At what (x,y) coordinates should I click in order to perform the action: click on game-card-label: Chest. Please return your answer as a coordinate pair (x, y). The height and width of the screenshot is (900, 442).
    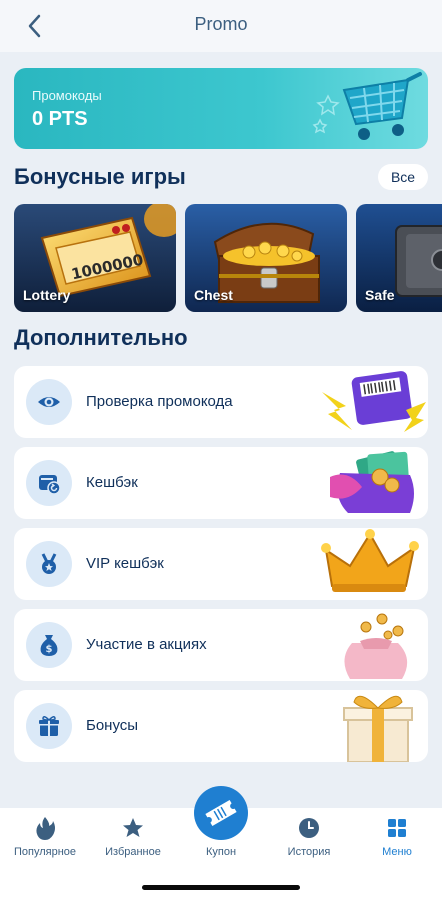
    Looking at the image, I should click on (213, 295).